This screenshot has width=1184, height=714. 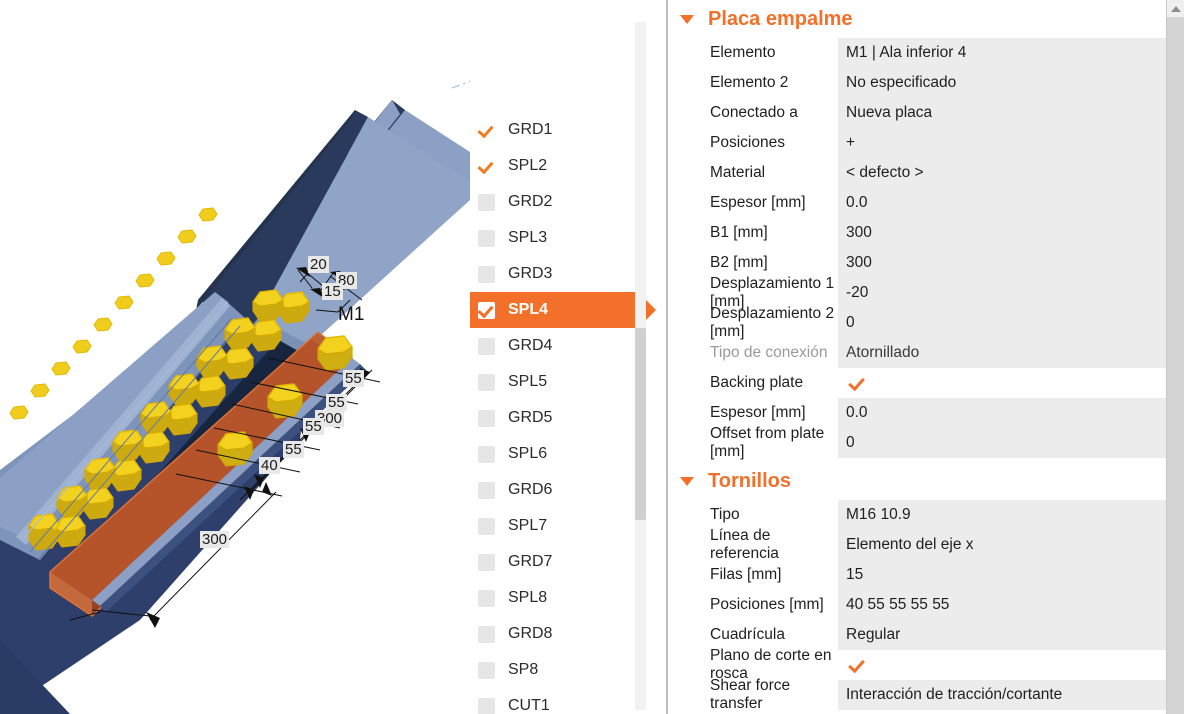 What do you see at coordinates (1011, 83) in the screenshot?
I see `dropdown-elemento2: No especificado` at bounding box center [1011, 83].